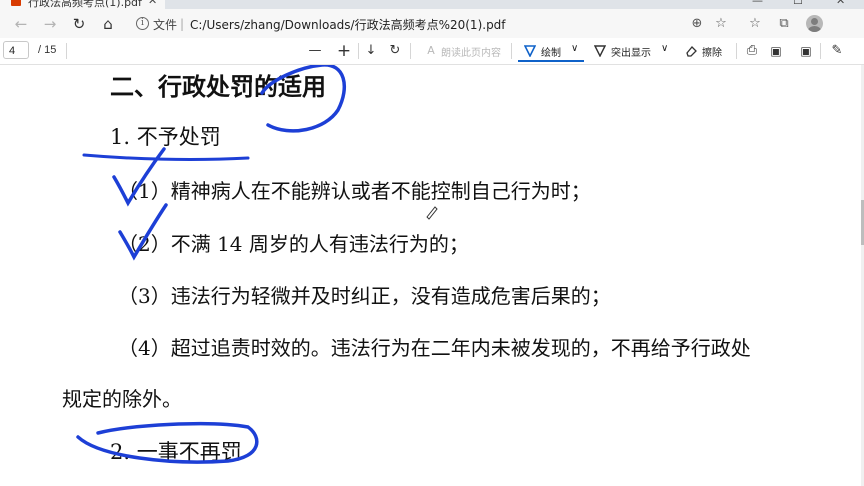  Describe the element at coordinates (664, 48) in the screenshot. I see `highlight-dropdown-chevron-icon: ∨` at that location.